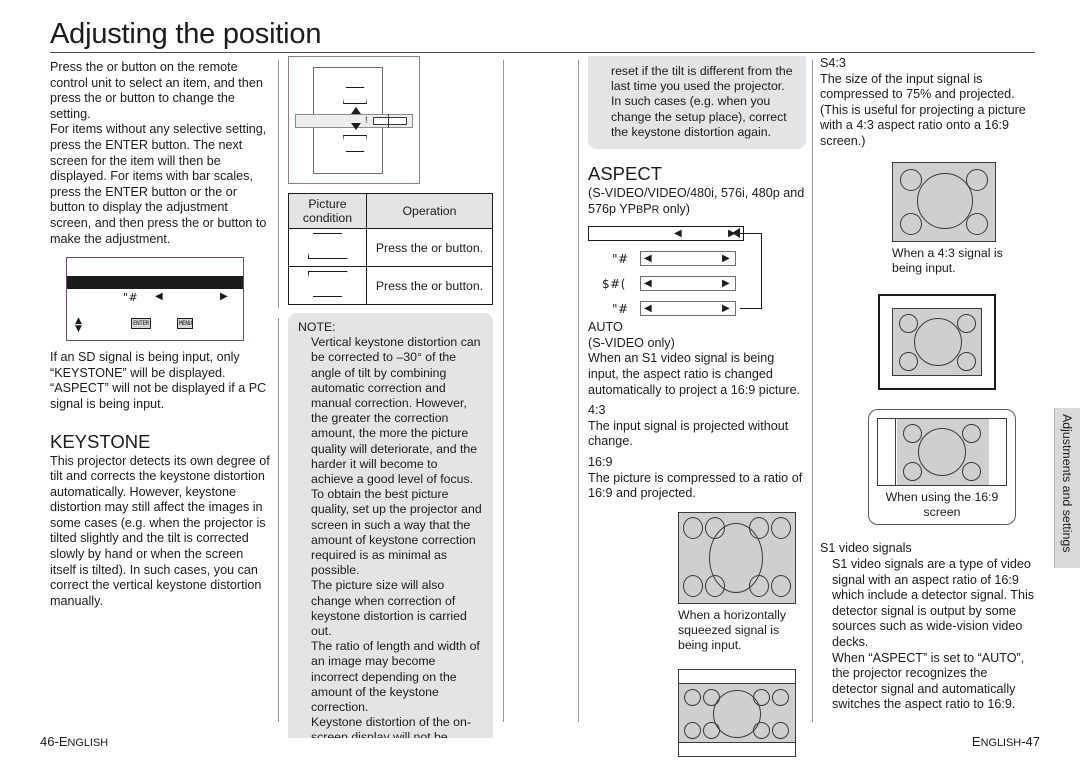 This screenshot has width=1080, height=765. I want to click on letterbox-bar-bottom, so click(737, 749).